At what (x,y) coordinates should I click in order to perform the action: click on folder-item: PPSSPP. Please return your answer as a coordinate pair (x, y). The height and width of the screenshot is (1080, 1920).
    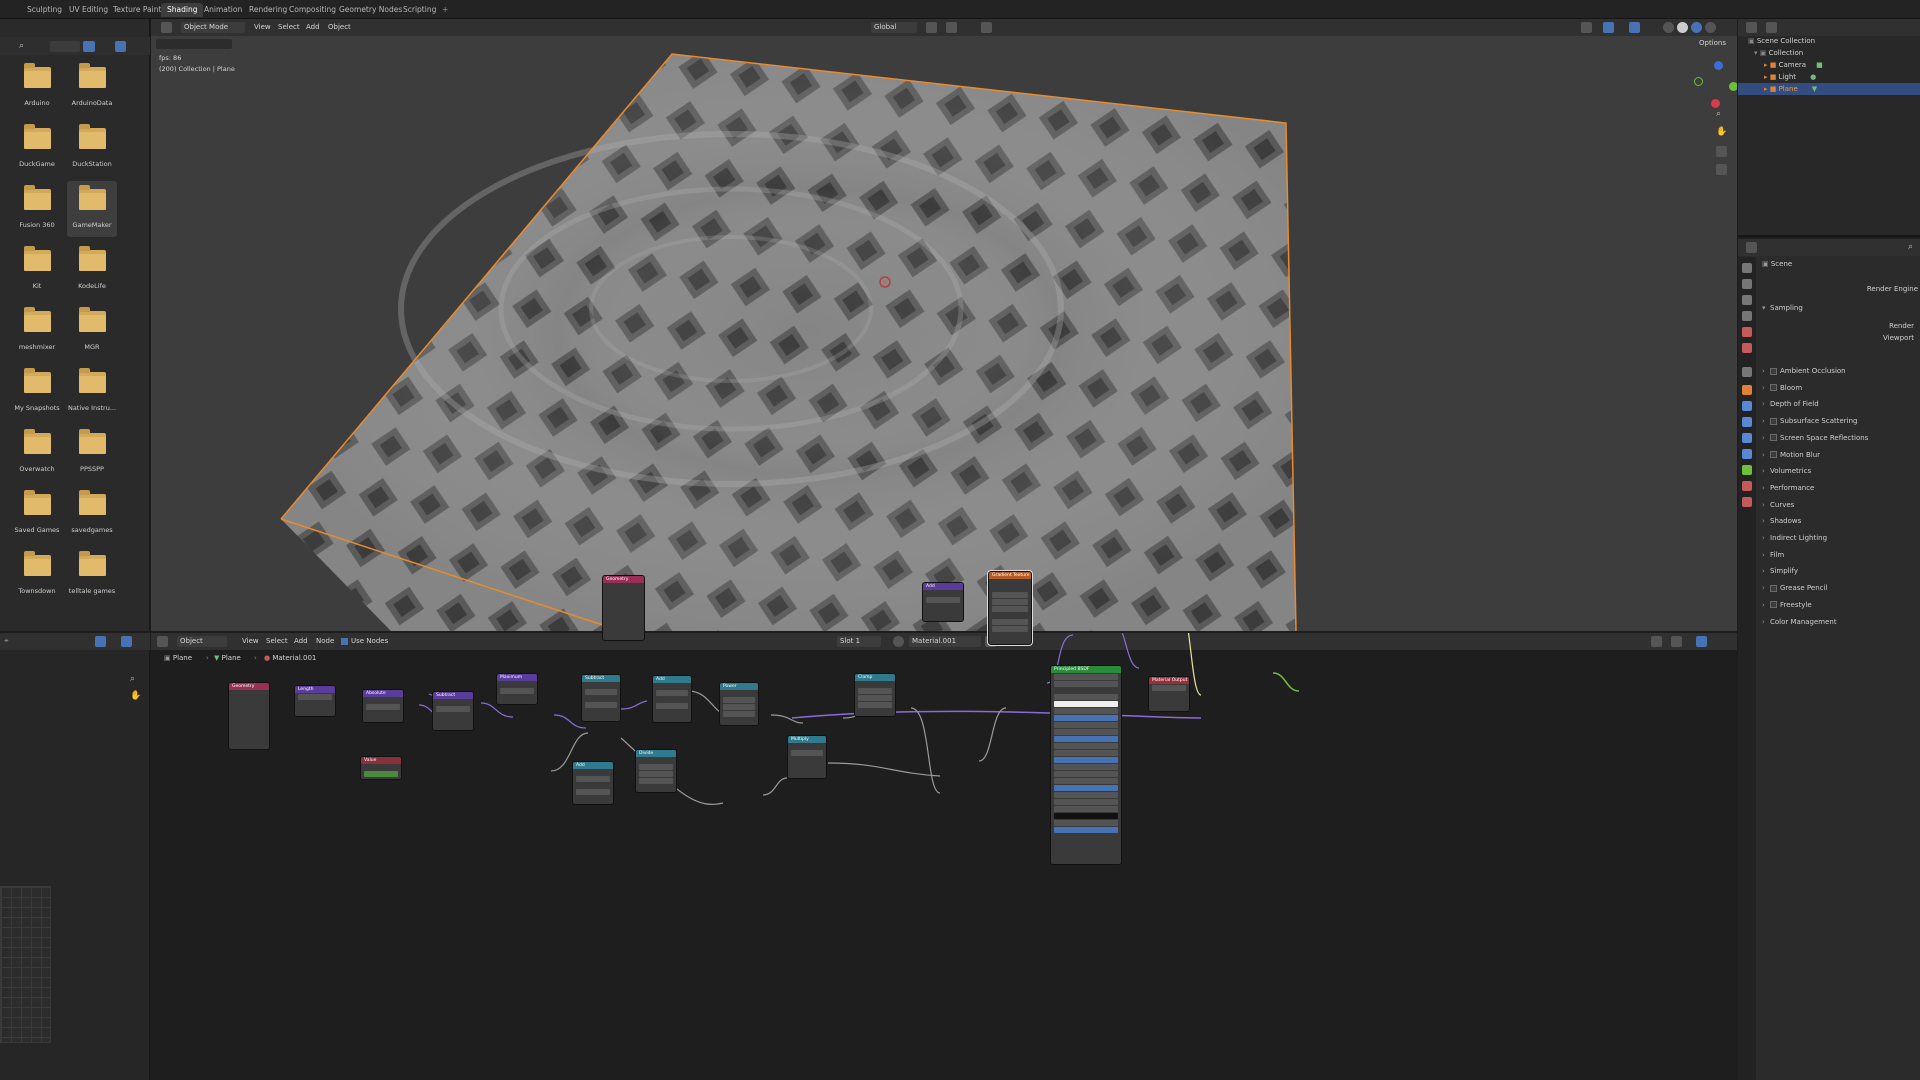
    Looking at the image, I should click on (92, 453).